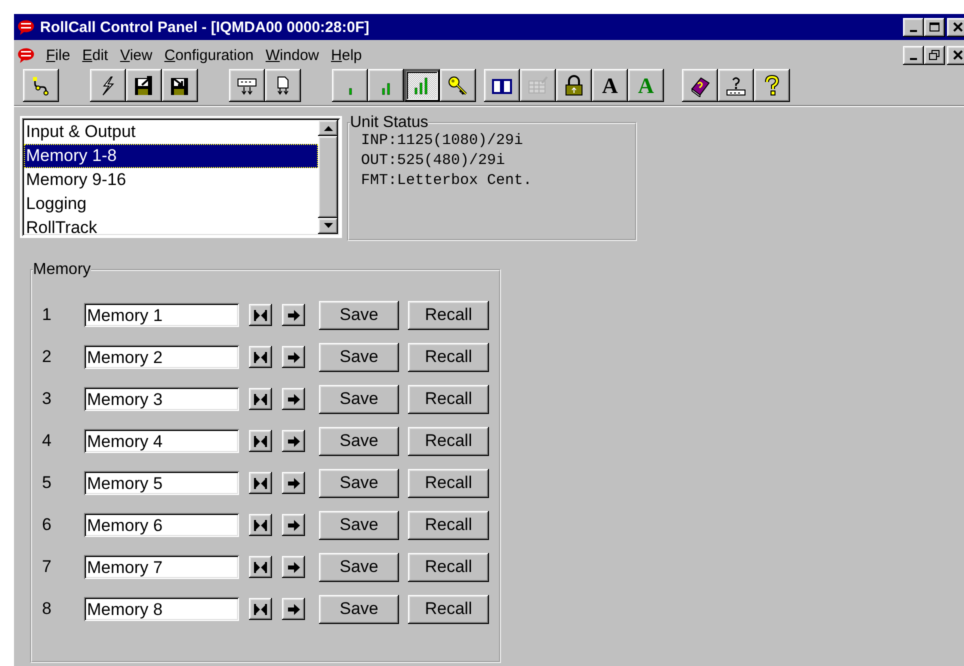 The height and width of the screenshot is (666, 964). What do you see at coordinates (46, 441) in the screenshot?
I see `memory-number: 4` at bounding box center [46, 441].